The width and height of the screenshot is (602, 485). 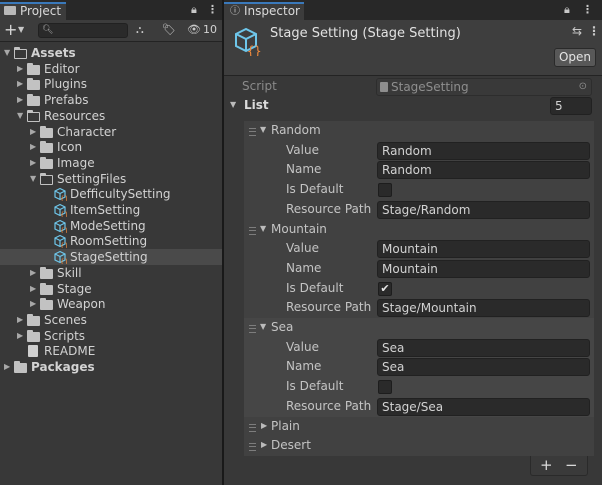 What do you see at coordinates (65, 84) in the screenshot?
I see `project-tree-item-label: Plugins` at bounding box center [65, 84].